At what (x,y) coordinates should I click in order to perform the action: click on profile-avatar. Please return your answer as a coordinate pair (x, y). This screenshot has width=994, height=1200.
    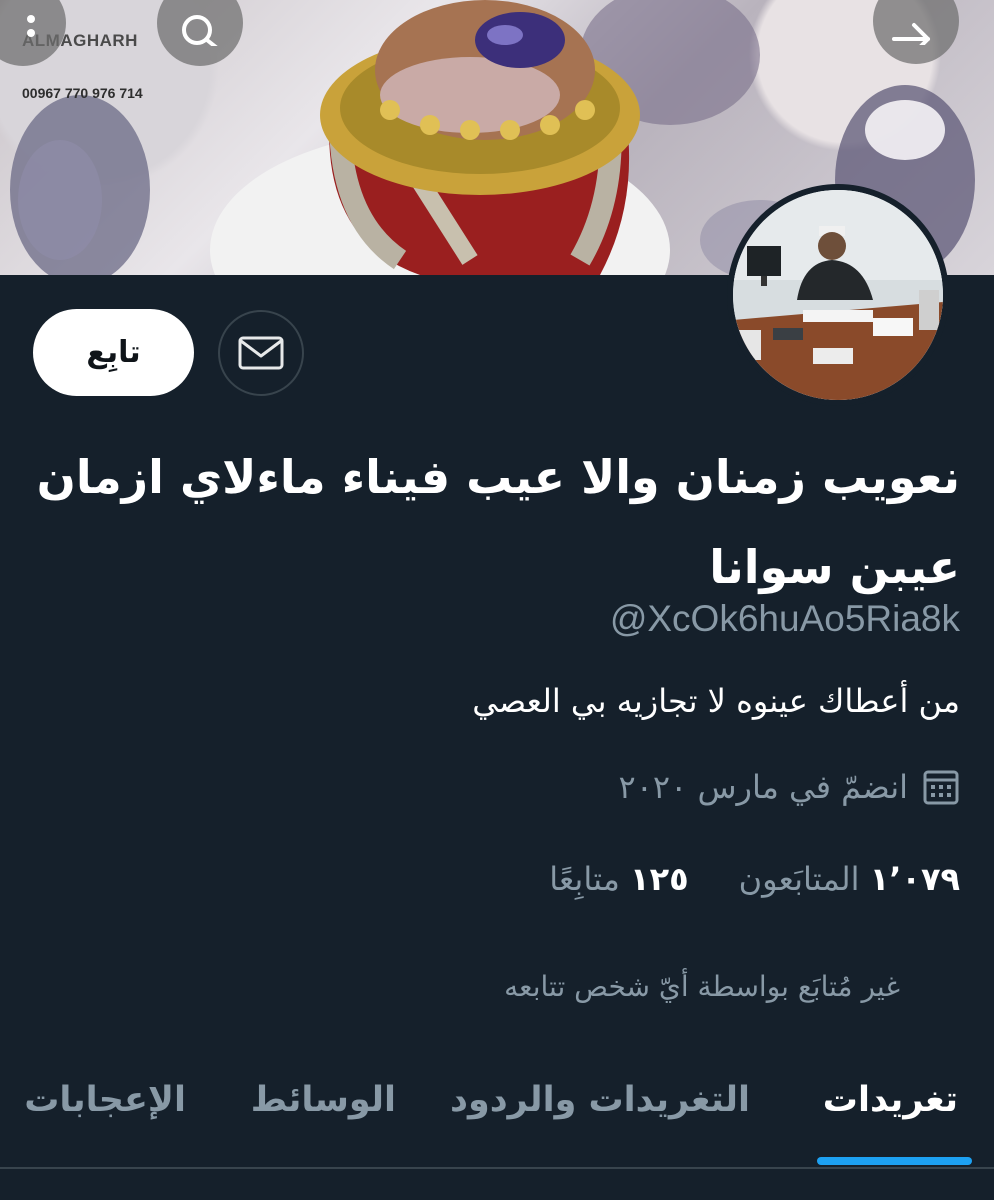
    Looking at the image, I should click on (838, 295).